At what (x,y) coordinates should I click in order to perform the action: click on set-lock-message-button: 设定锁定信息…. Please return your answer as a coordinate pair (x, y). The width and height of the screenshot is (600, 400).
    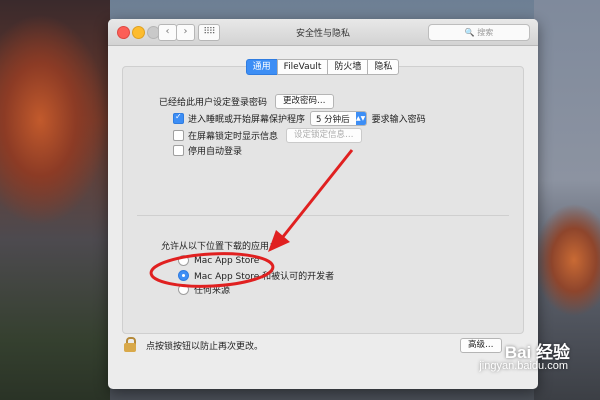
    Looking at the image, I should click on (324, 135).